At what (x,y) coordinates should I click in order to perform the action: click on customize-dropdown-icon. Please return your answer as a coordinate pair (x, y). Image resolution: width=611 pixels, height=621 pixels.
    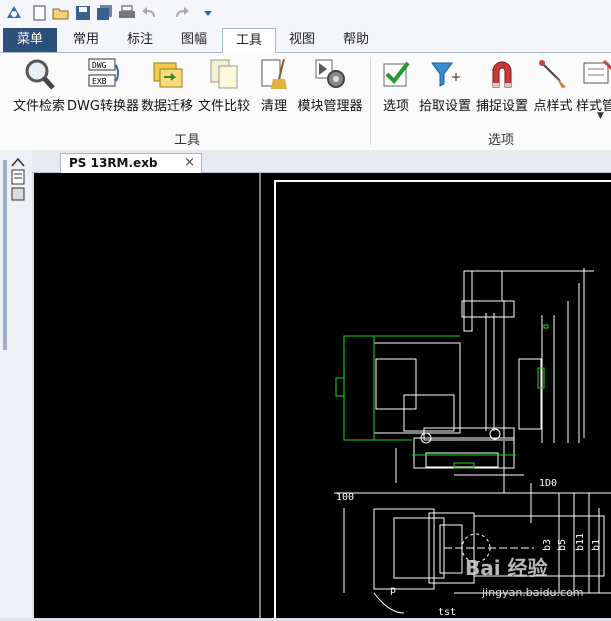
    Looking at the image, I should click on (208, 13).